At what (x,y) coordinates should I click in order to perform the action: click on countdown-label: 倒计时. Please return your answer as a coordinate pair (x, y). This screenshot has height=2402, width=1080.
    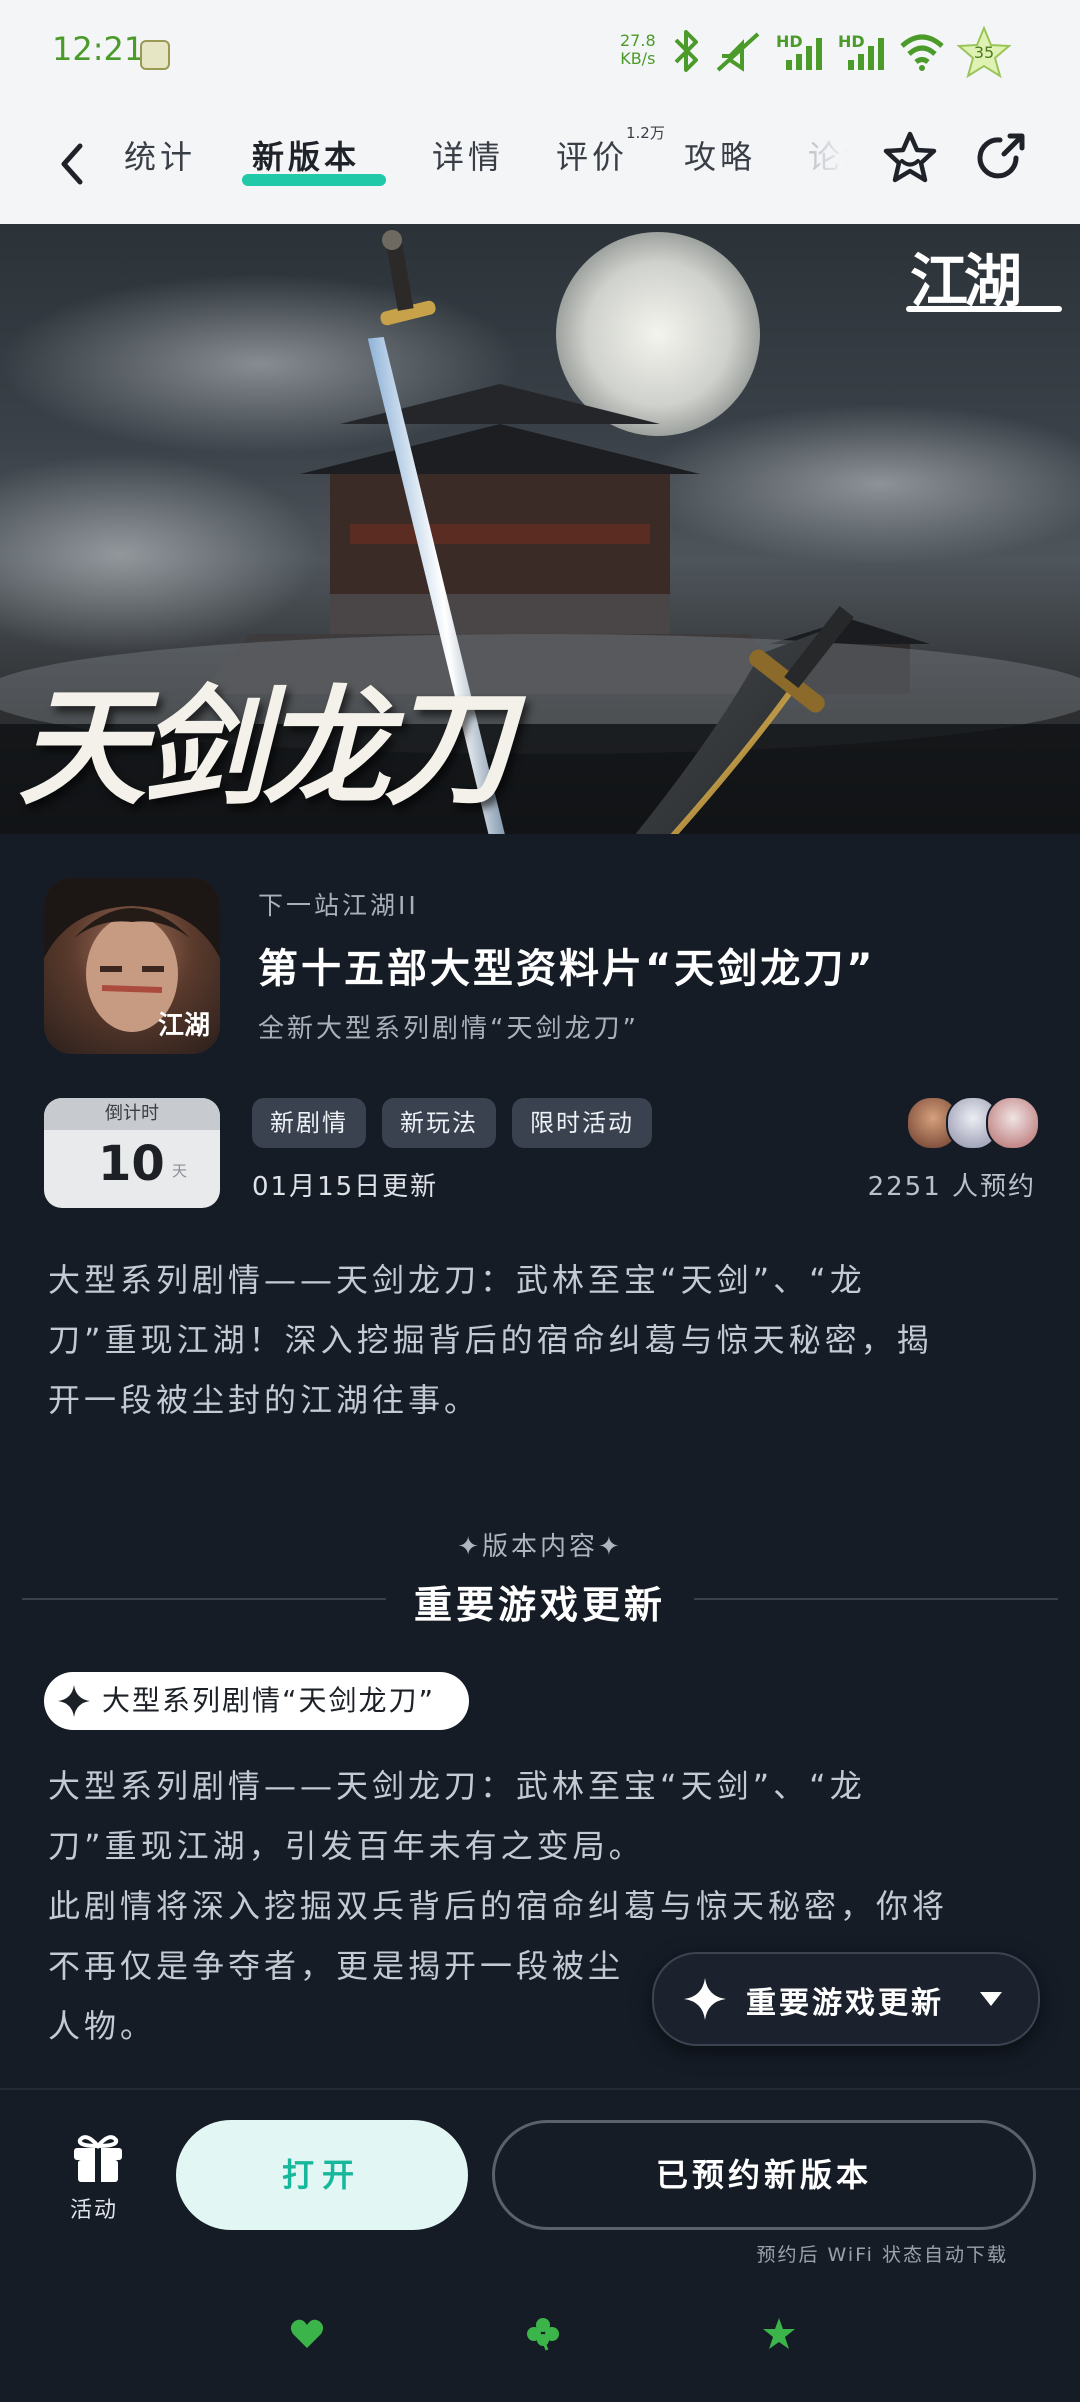
    Looking at the image, I should click on (132, 1114).